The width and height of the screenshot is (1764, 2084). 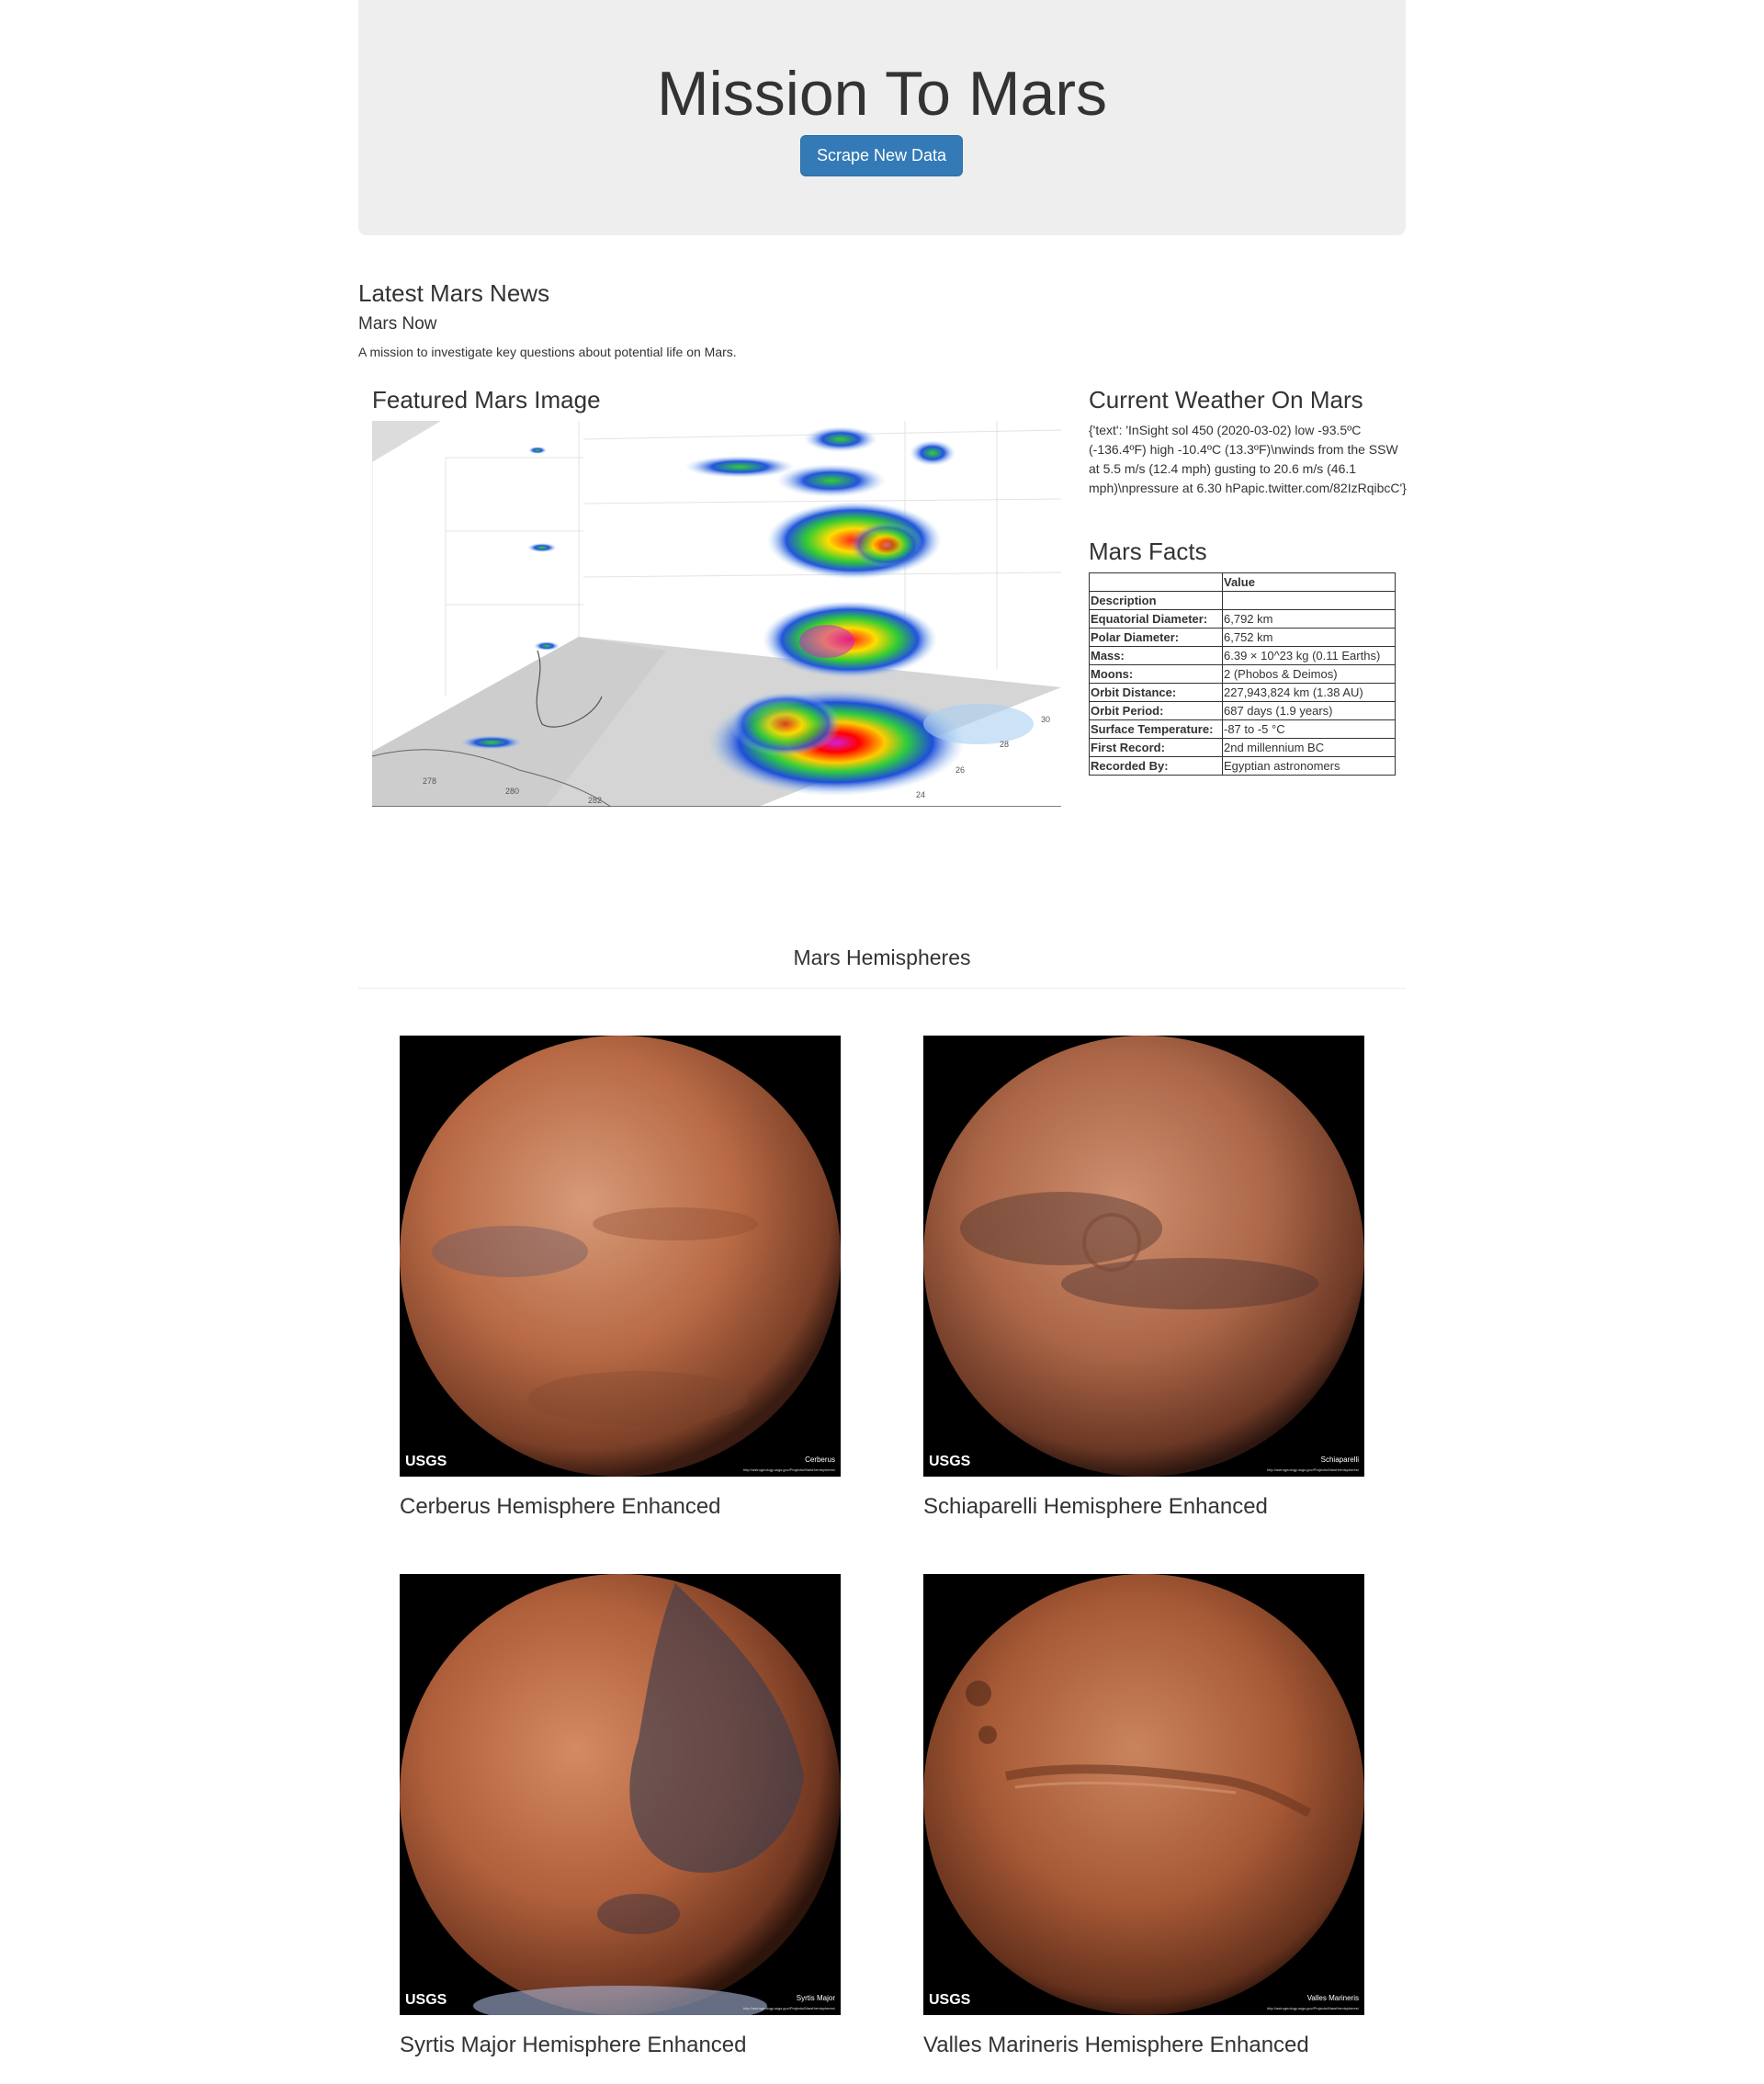 I want to click on hemisphere-title: Valles Marineris Hemisphere Enhanced, so click(x=1116, y=2045).